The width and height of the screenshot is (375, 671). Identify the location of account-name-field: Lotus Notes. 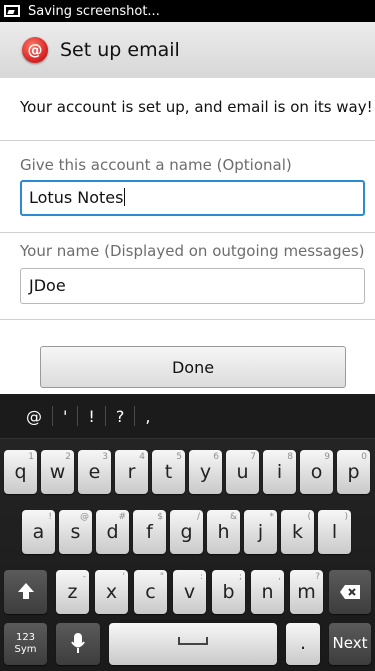
(192, 198).